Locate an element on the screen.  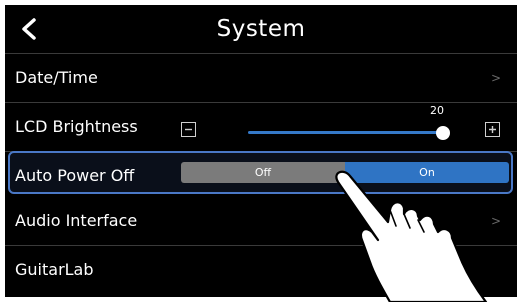
brightness-increase-button is located at coordinates (492, 129).